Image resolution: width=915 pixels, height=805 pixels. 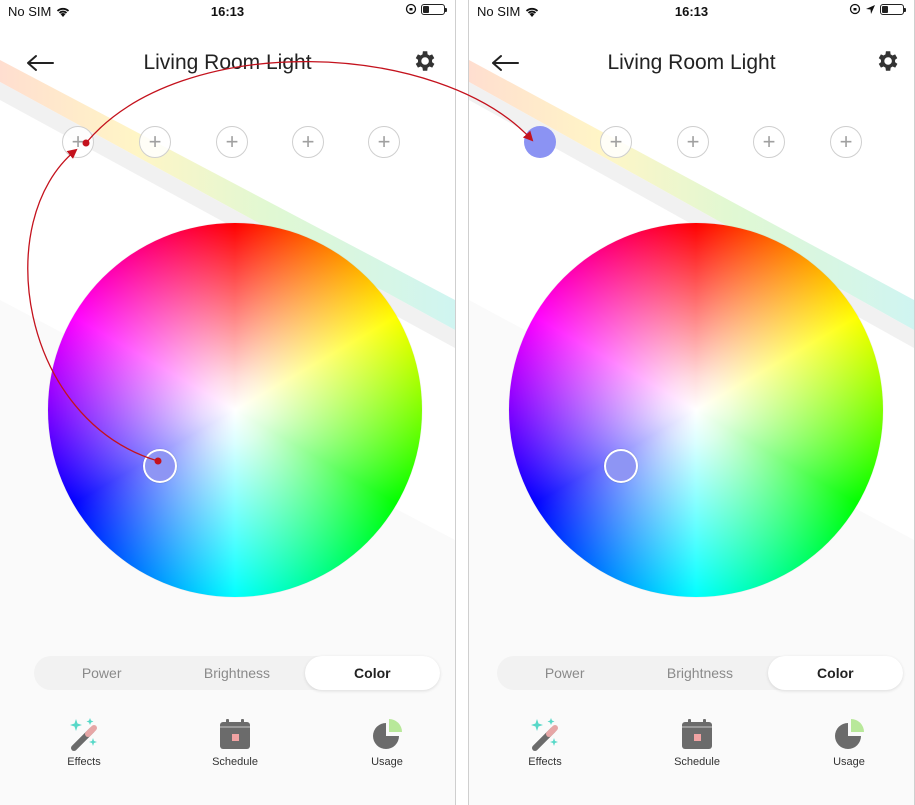 I want to click on location-arrow-icon, so click(x=870, y=9).